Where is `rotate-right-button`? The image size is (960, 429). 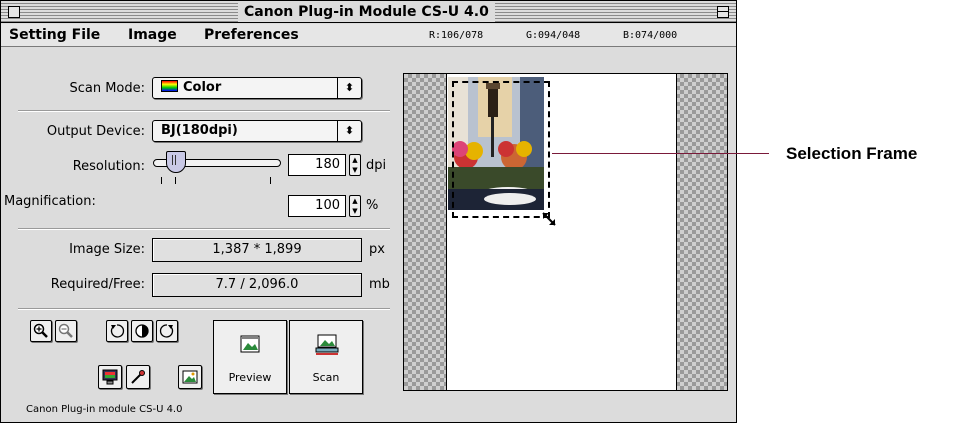 rotate-right-button is located at coordinates (167, 331).